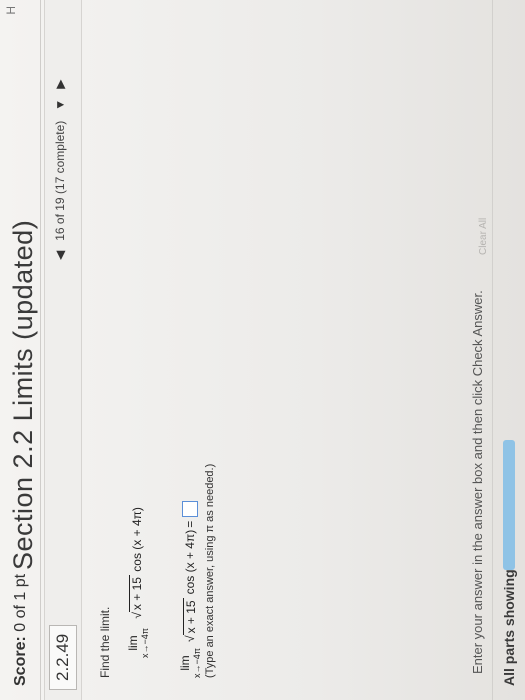 The image size is (525, 700). Describe the element at coordinates (20, 602) in the screenshot. I see `score-value: 0 of 1 pt` at that location.